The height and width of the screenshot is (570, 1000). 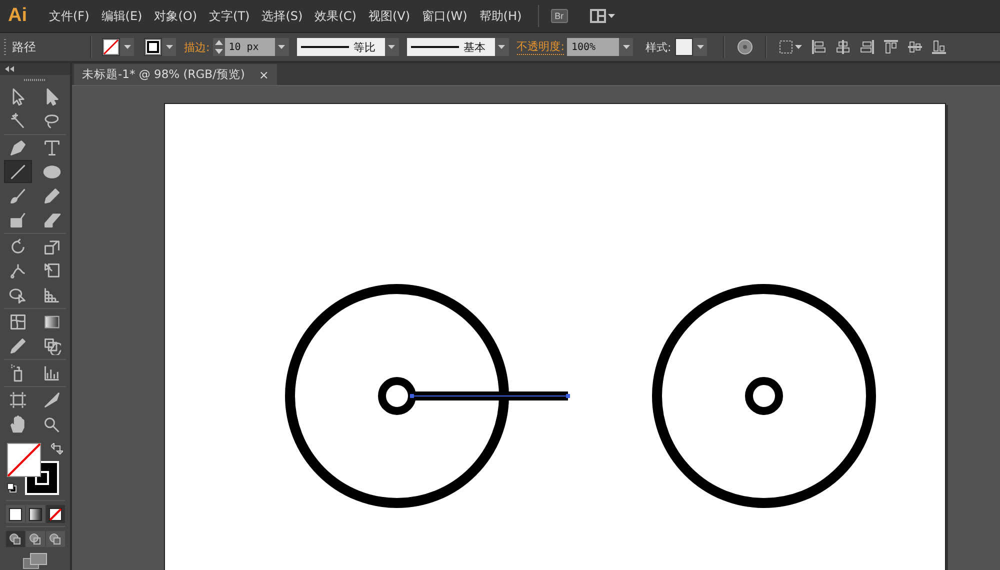 What do you see at coordinates (52, 247) in the screenshot?
I see `scale-icon` at bounding box center [52, 247].